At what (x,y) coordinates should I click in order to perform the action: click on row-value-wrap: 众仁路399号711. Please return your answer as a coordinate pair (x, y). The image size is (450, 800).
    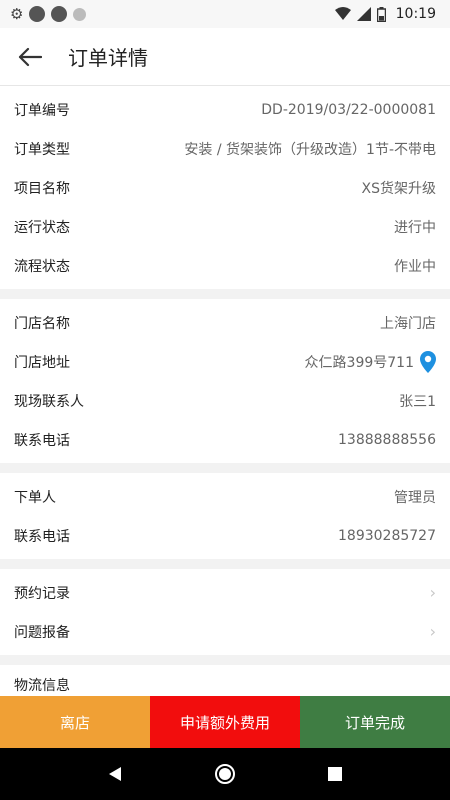
    Looking at the image, I should click on (370, 361).